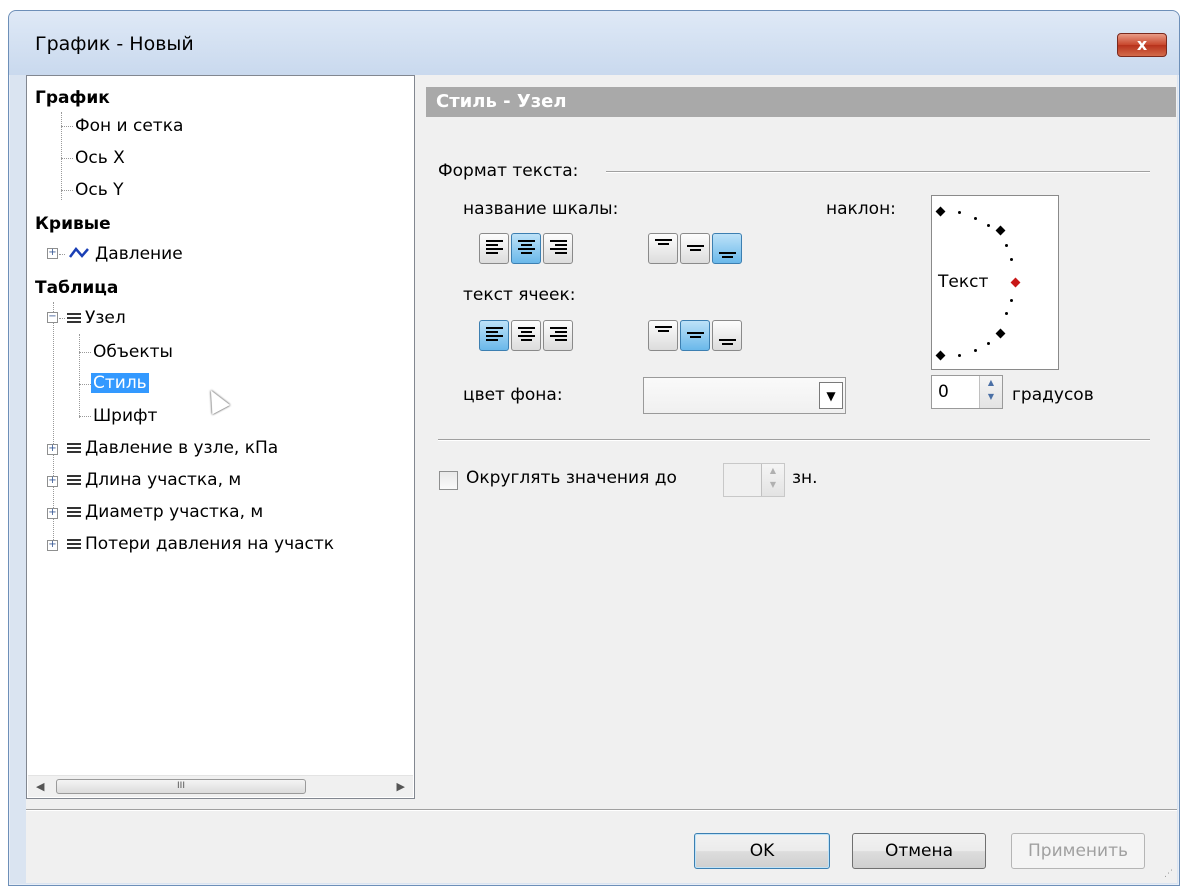 The height and width of the screenshot is (890, 1188). Describe the element at coordinates (861, 209) in the screenshot. I see `tilt-label: наклон:` at that location.